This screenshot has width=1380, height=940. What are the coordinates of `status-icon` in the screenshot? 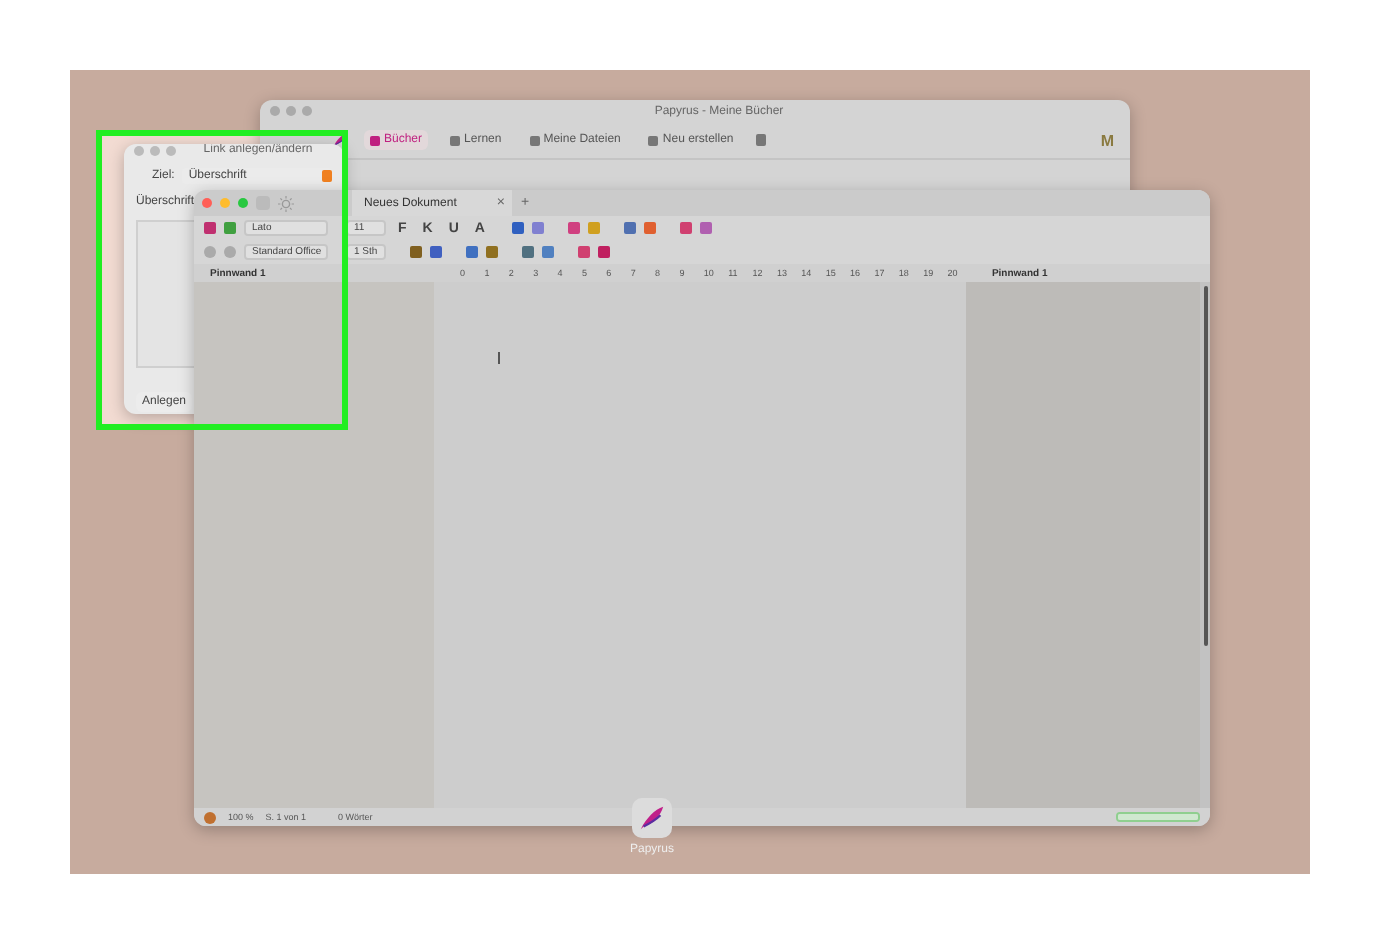 It's located at (210, 817).